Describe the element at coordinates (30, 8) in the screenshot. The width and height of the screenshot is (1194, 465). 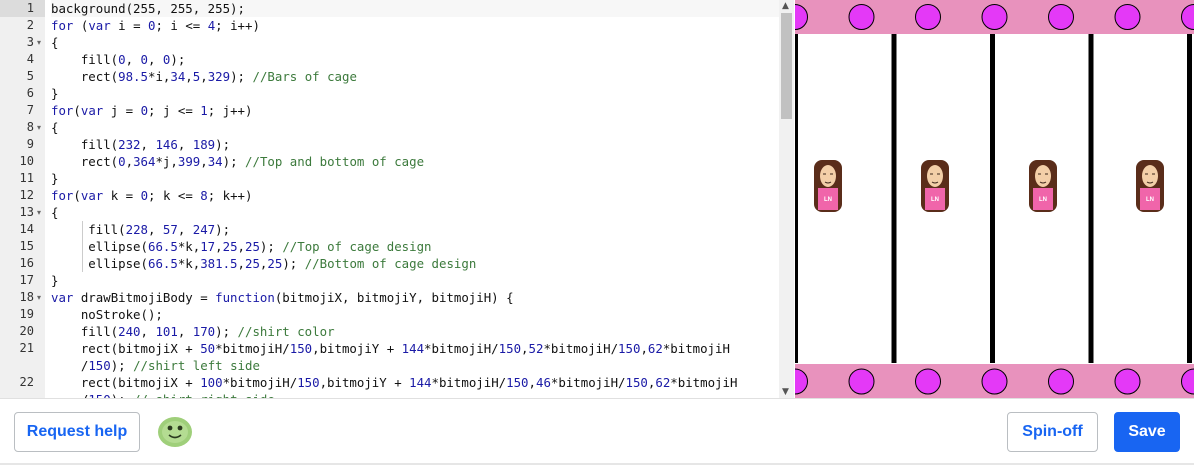
I see `line-number: 1` at that location.